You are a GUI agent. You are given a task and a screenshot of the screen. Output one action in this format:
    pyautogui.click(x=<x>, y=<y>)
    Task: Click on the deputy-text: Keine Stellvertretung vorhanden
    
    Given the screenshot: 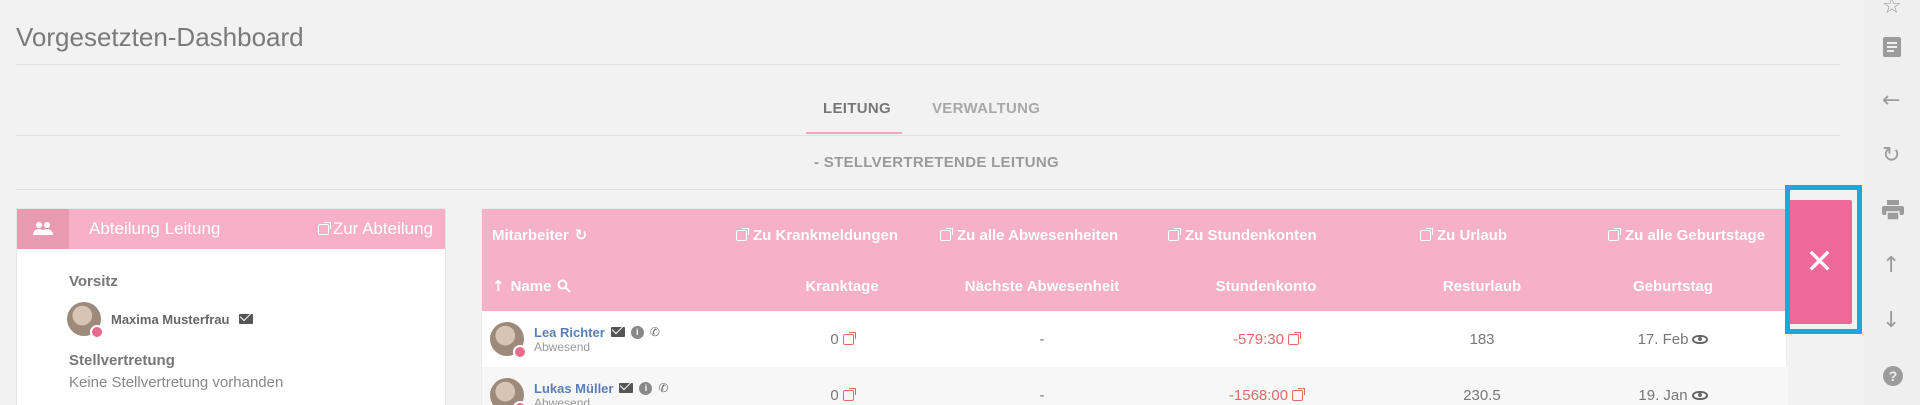 What is the action you would take?
    pyautogui.click(x=176, y=382)
    